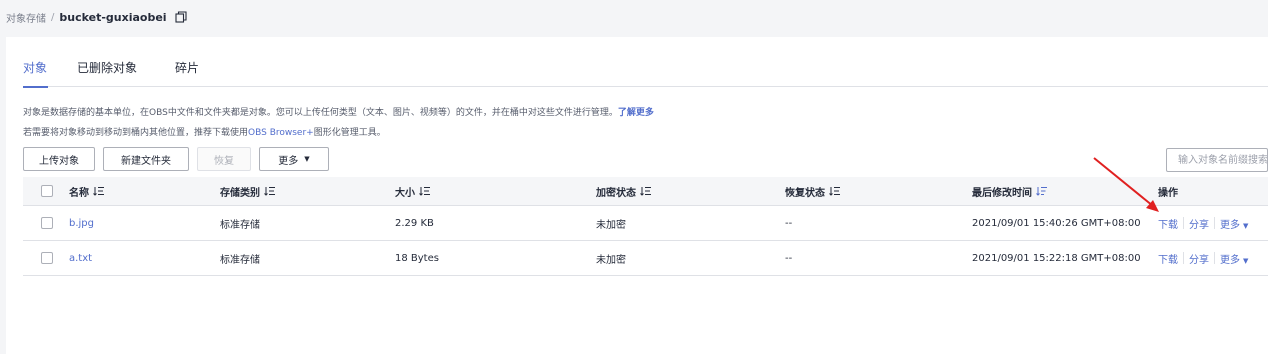 The height and width of the screenshot is (354, 1268). Describe the element at coordinates (181, 17) in the screenshot. I see `copy-icon` at that location.